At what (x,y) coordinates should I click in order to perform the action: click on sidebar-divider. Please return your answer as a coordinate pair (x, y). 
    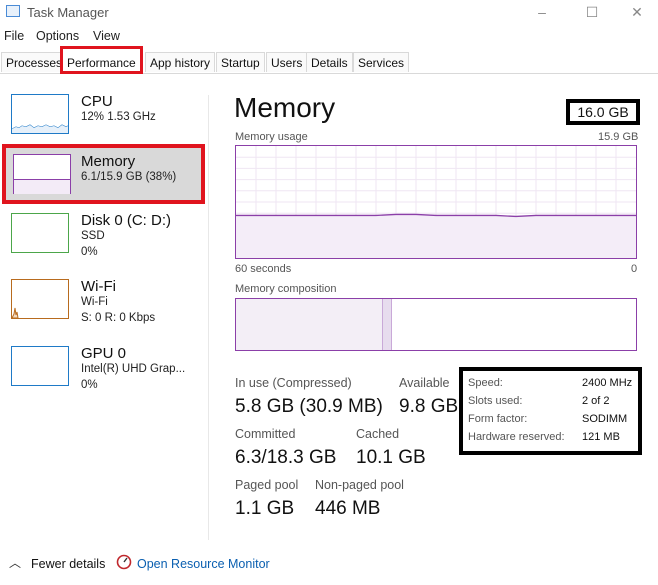
    Looking at the image, I should click on (208, 317).